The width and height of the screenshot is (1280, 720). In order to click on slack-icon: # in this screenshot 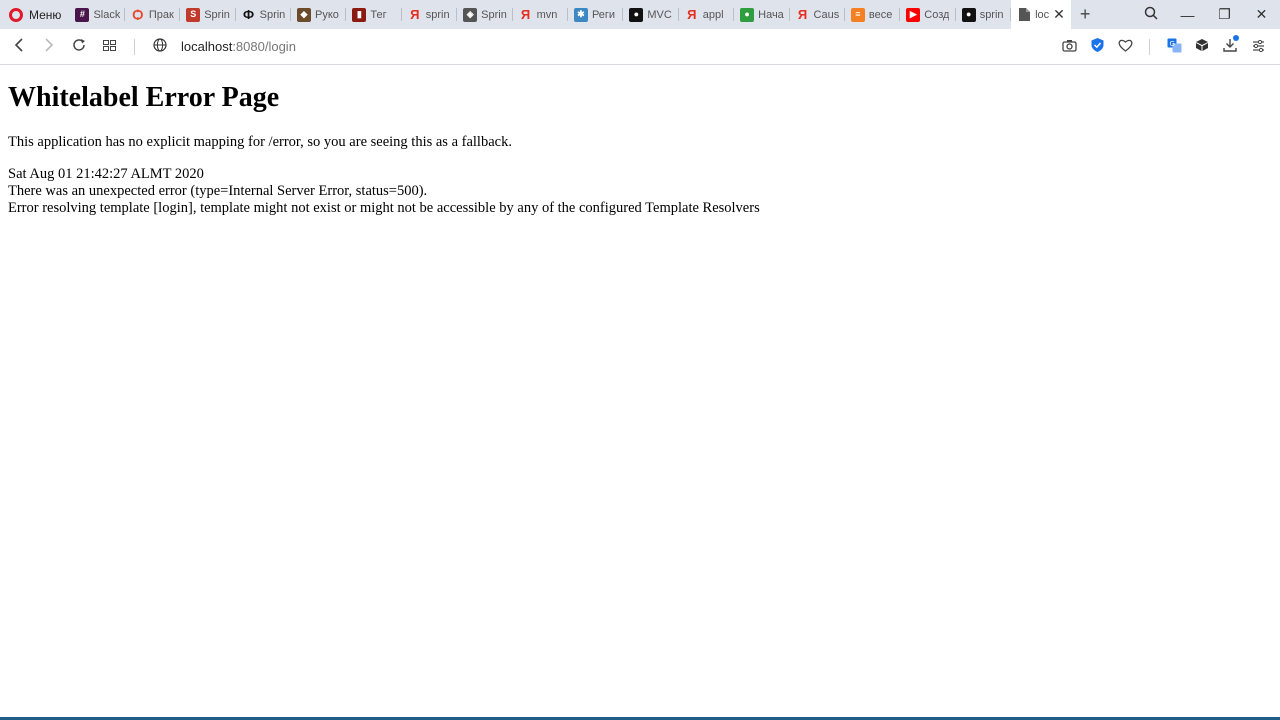, I will do `click(82, 14)`.